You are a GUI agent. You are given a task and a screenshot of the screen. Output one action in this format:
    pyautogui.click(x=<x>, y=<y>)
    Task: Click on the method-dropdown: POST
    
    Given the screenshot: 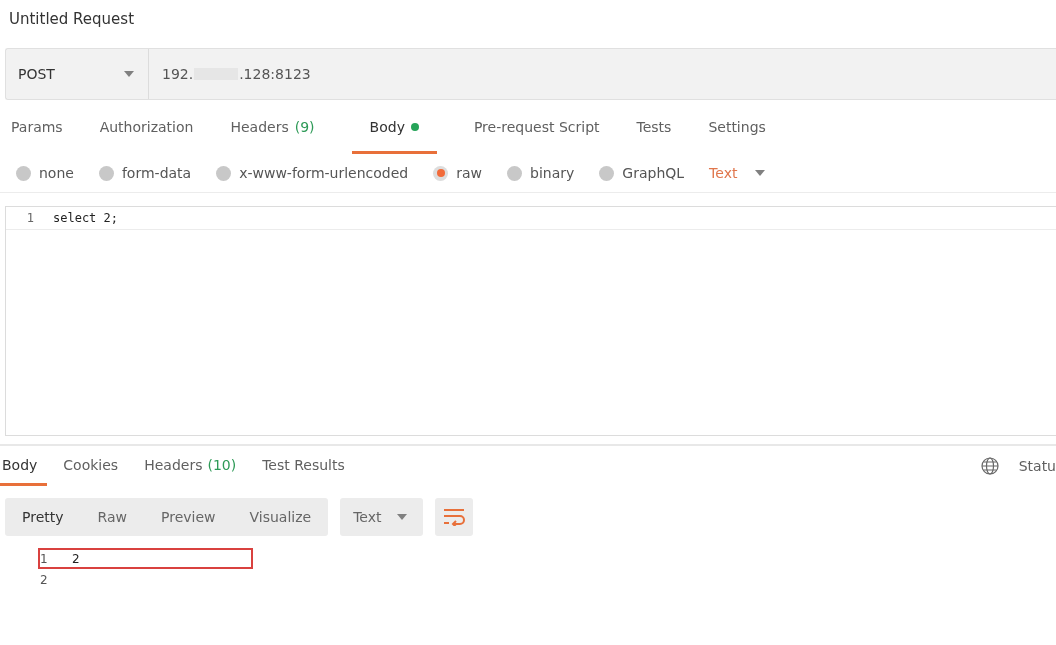 What is the action you would take?
    pyautogui.click(x=77, y=74)
    